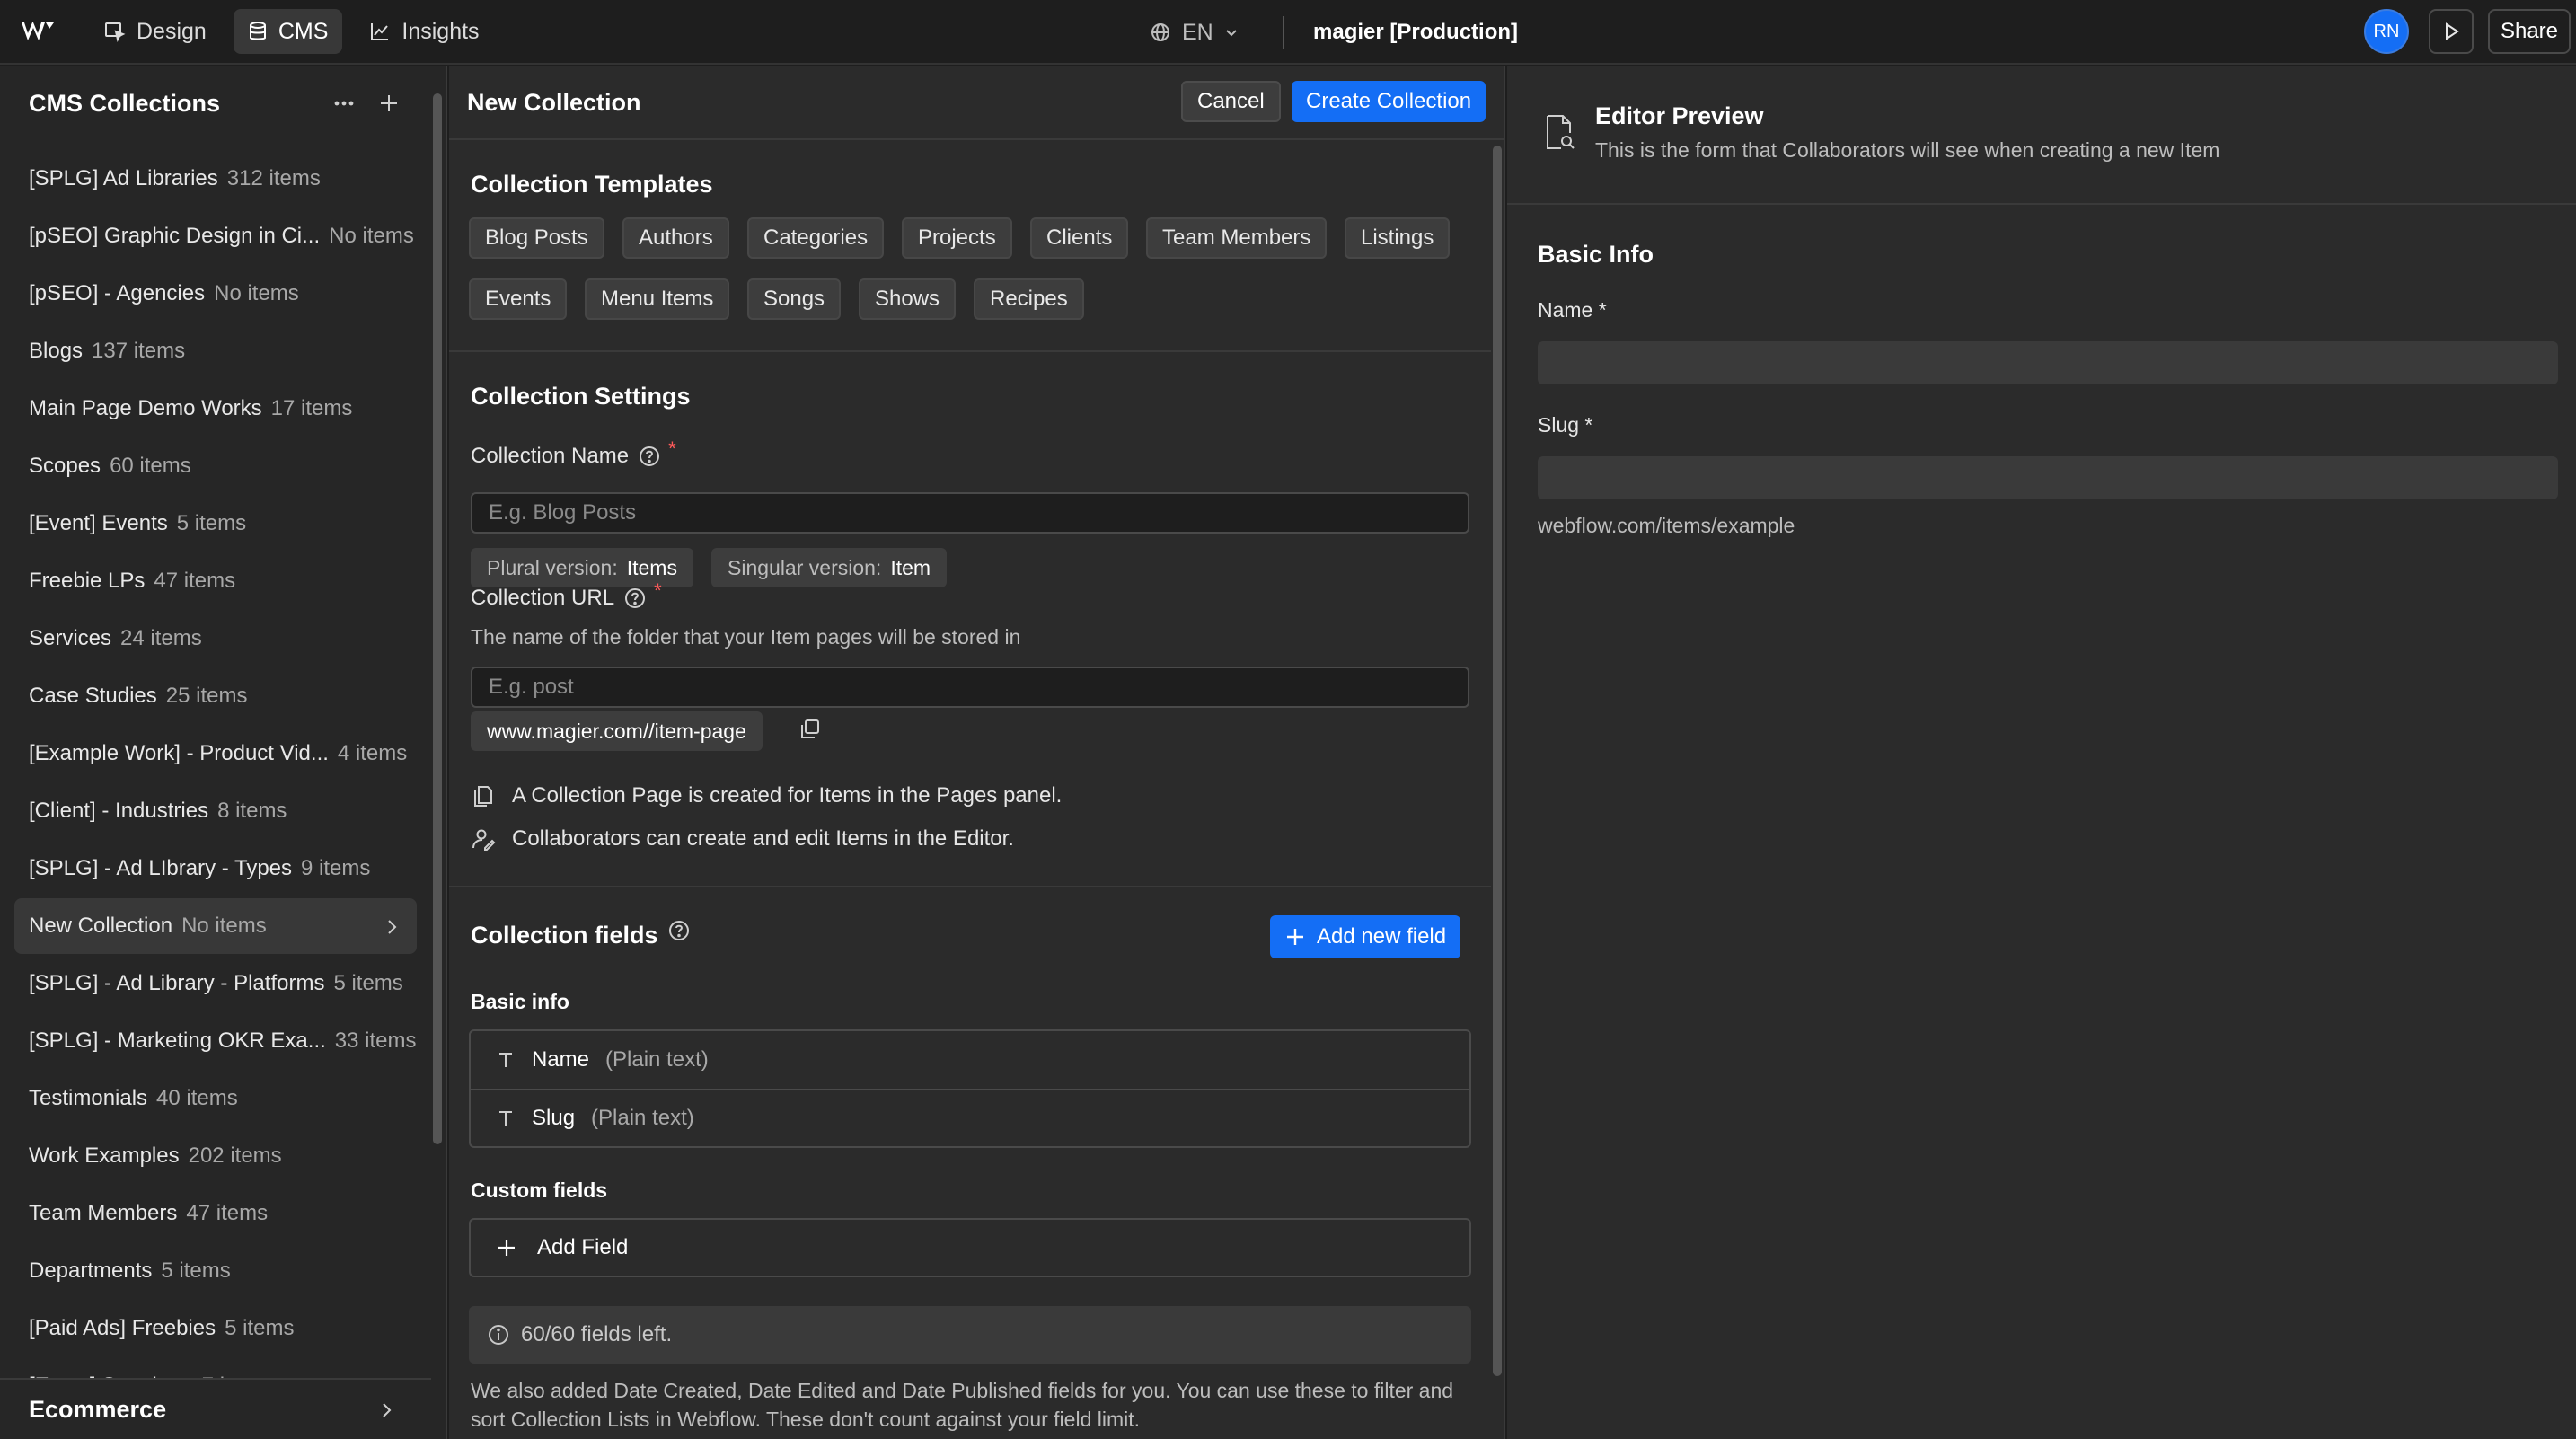 This screenshot has width=2576, height=1439. Describe the element at coordinates (1079, 238) in the screenshot. I see `template-chip: Clients` at that location.